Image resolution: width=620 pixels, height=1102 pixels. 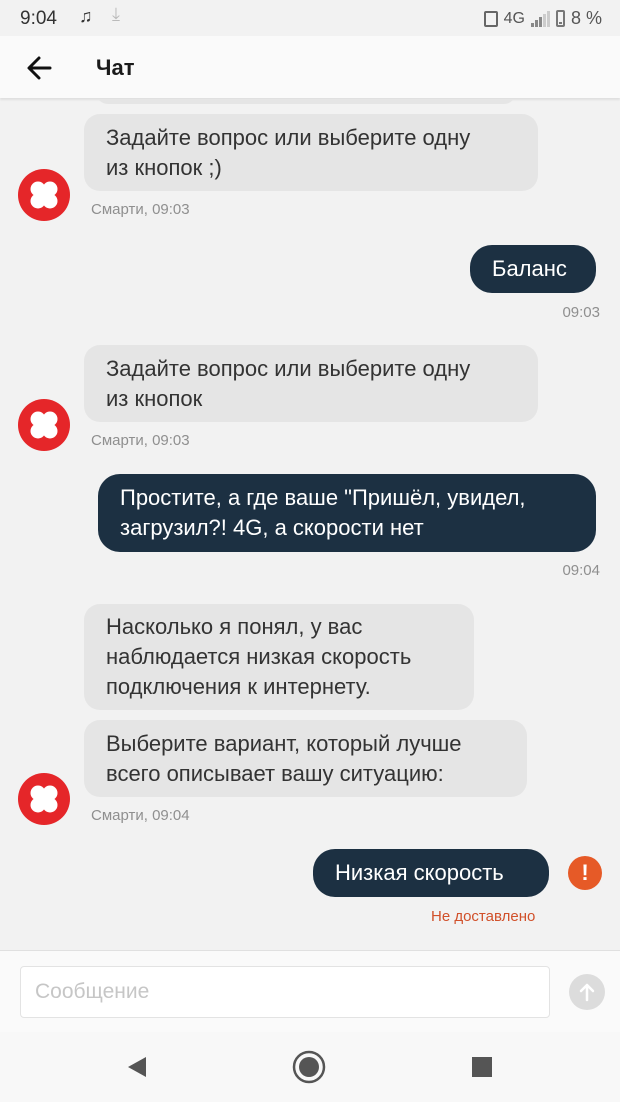 What do you see at coordinates (306, 102) in the screenshot?
I see `message-bubble-partial` at bounding box center [306, 102].